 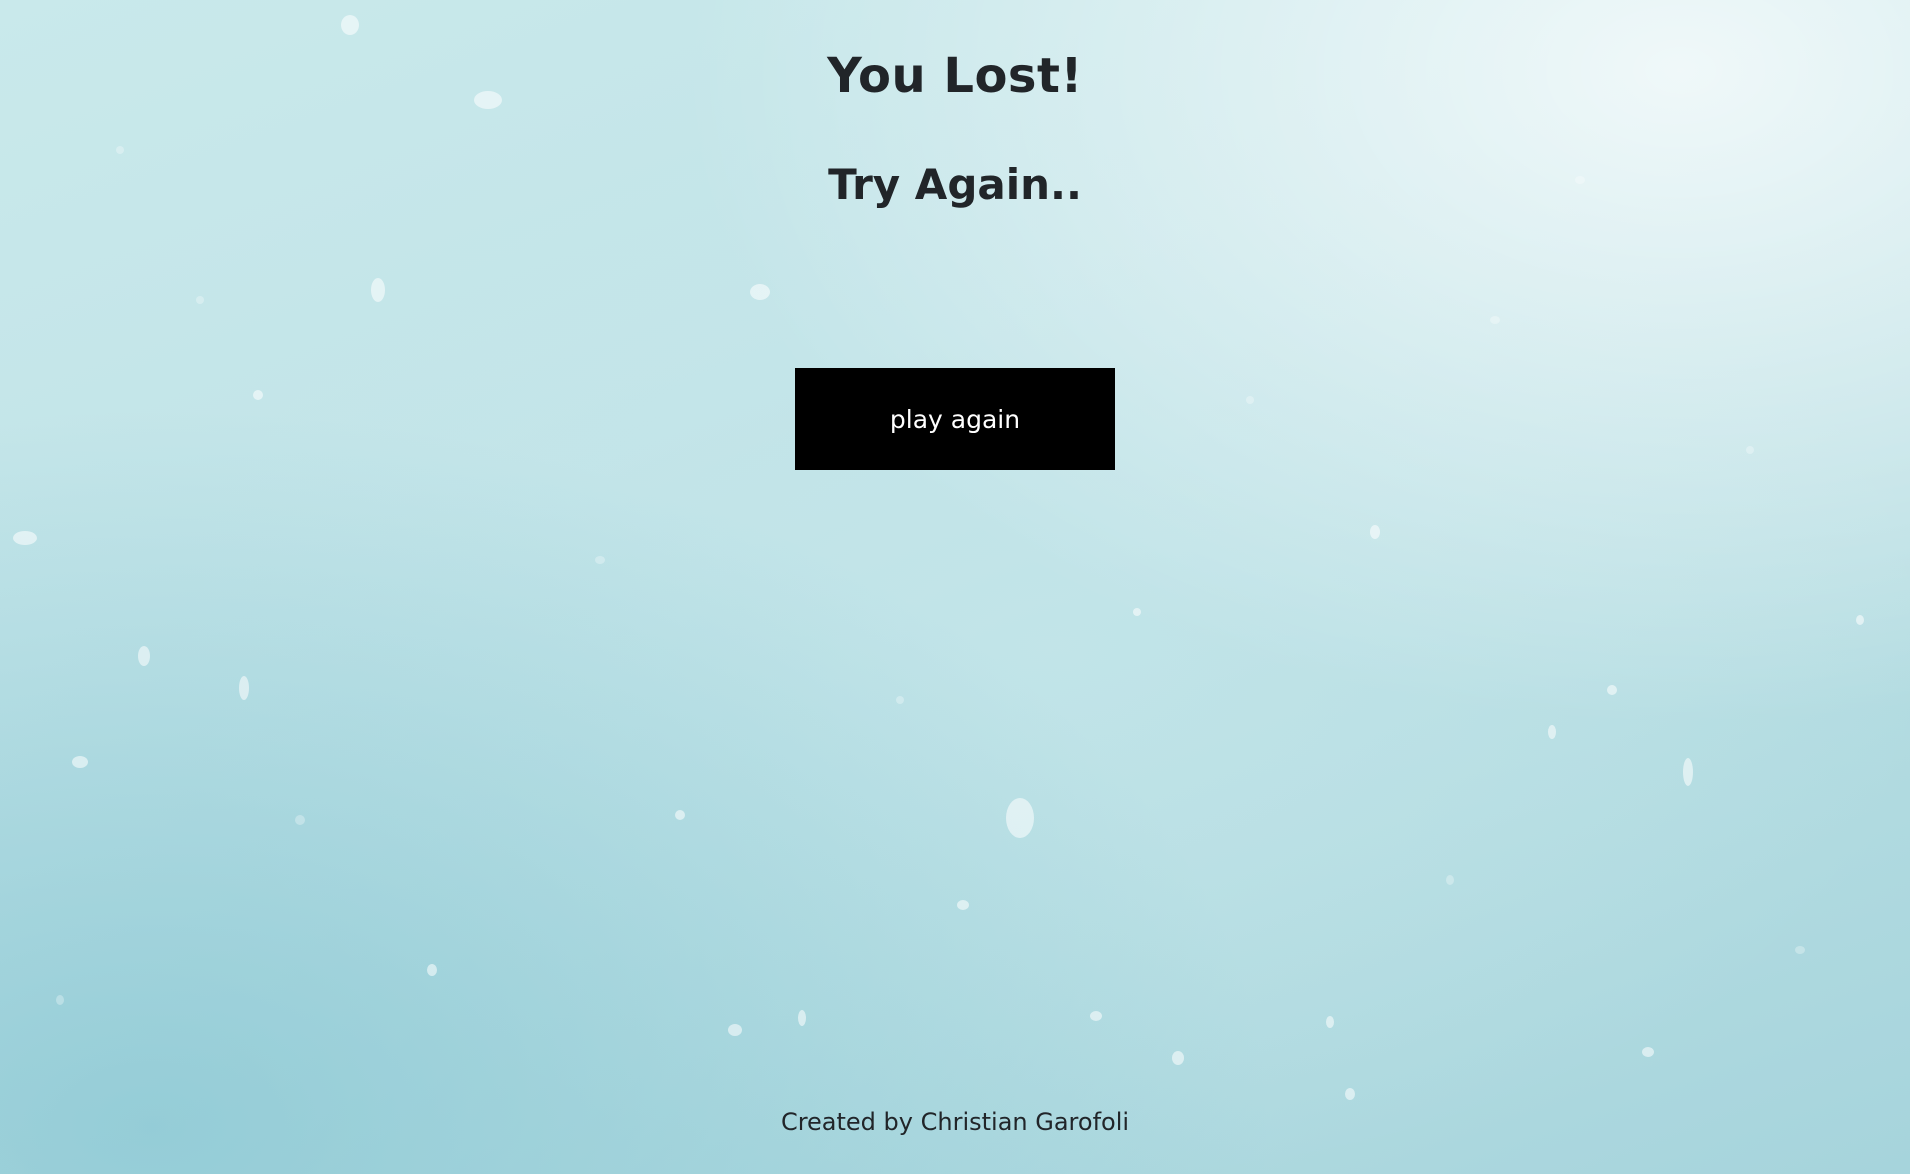 What do you see at coordinates (955, 184) in the screenshot?
I see `result-subtitle: Try Again..` at bounding box center [955, 184].